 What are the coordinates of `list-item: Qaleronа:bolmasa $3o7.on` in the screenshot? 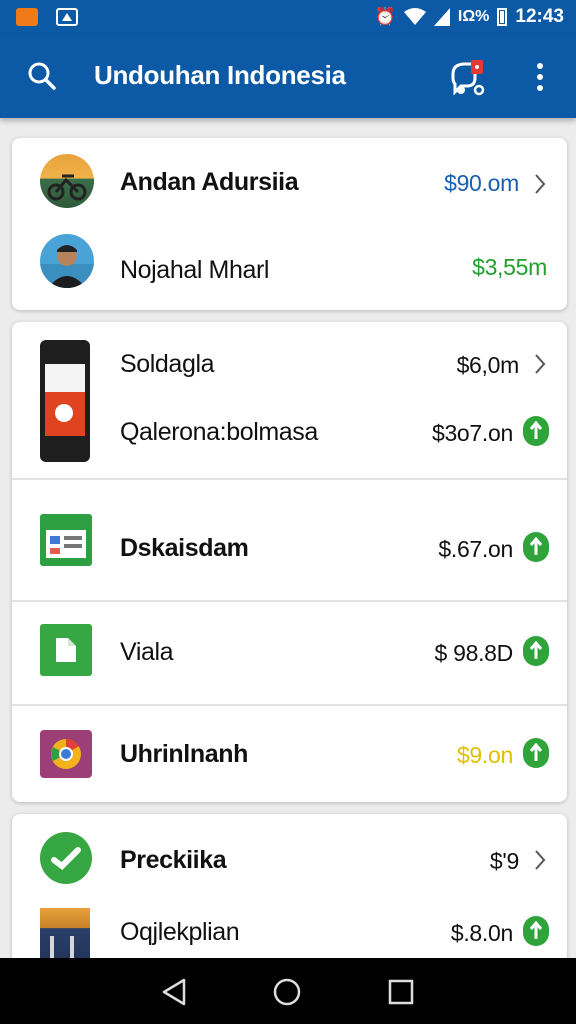 It's located at (289, 438).